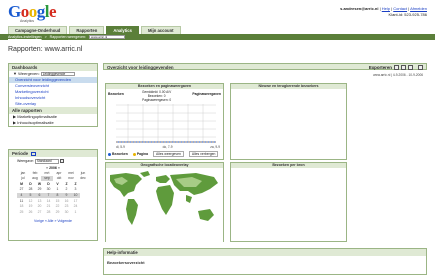  Describe the element at coordinates (39, 206) in the screenshot. I see `day-cell: 20` at that location.